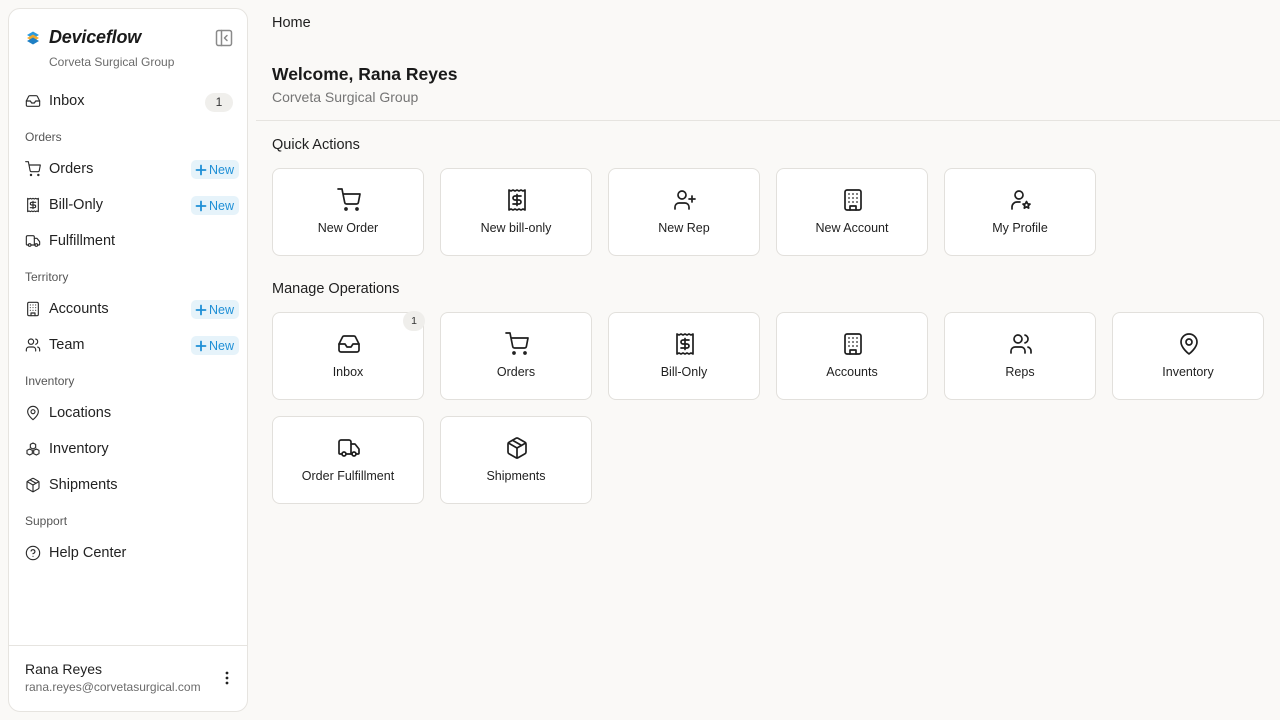 This screenshot has height=720, width=1280. What do you see at coordinates (684, 228) in the screenshot?
I see `card-label: New Rep` at bounding box center [684, 228].